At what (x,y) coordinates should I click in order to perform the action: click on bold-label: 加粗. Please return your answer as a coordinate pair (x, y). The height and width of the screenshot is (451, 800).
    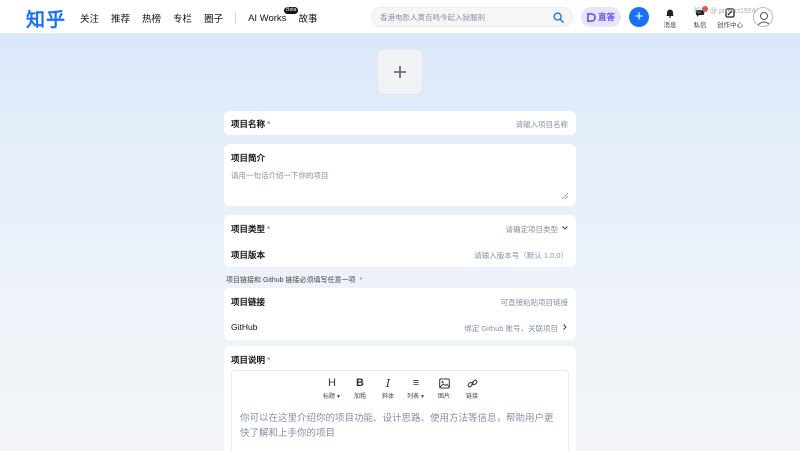
    Looking at the image, I should click on (359, 397).